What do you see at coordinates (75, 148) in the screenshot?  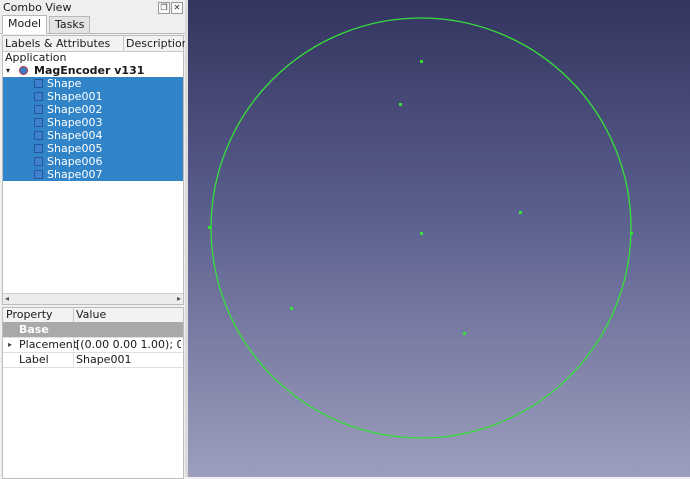 I see `tree-item-label: Shape005` at bounding box center [75, 148].